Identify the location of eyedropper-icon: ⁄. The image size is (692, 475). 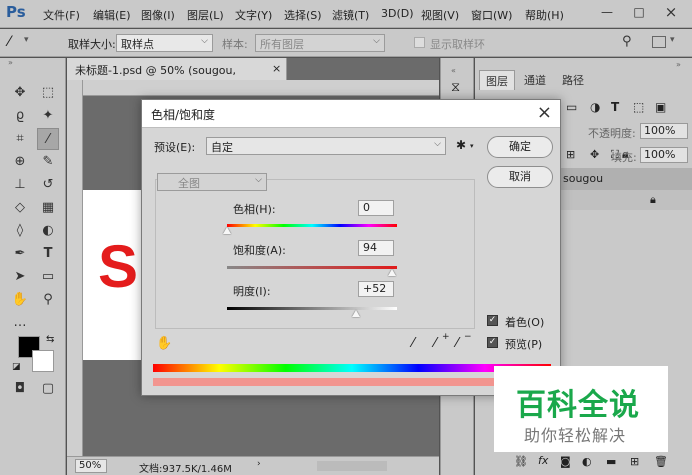
(413, 343).